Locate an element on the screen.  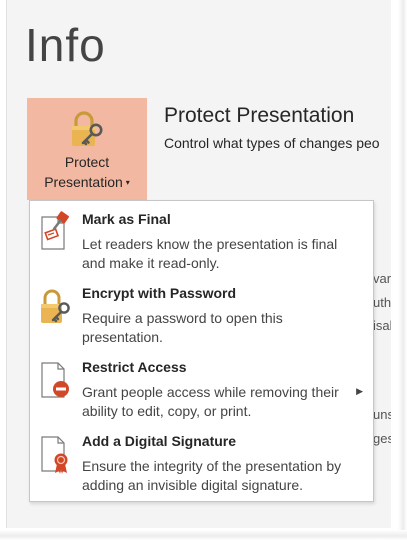
submenu-arrow-icon: ▶ is located at coordinates (359, 391).